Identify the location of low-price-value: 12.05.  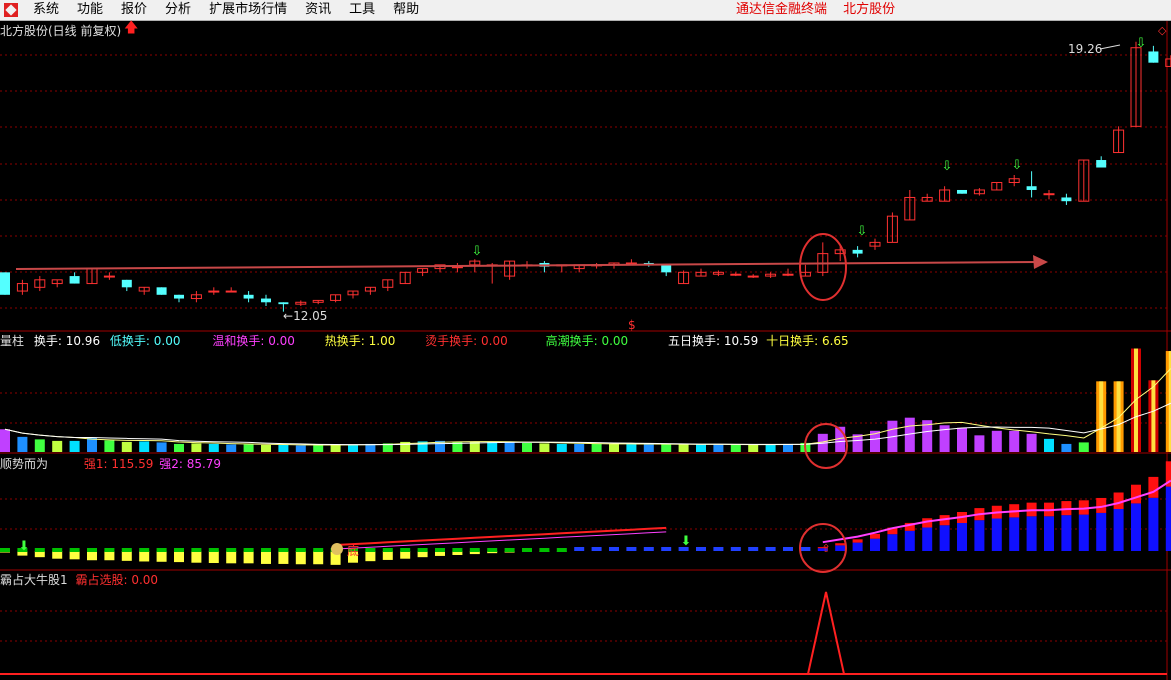
(310, 316).